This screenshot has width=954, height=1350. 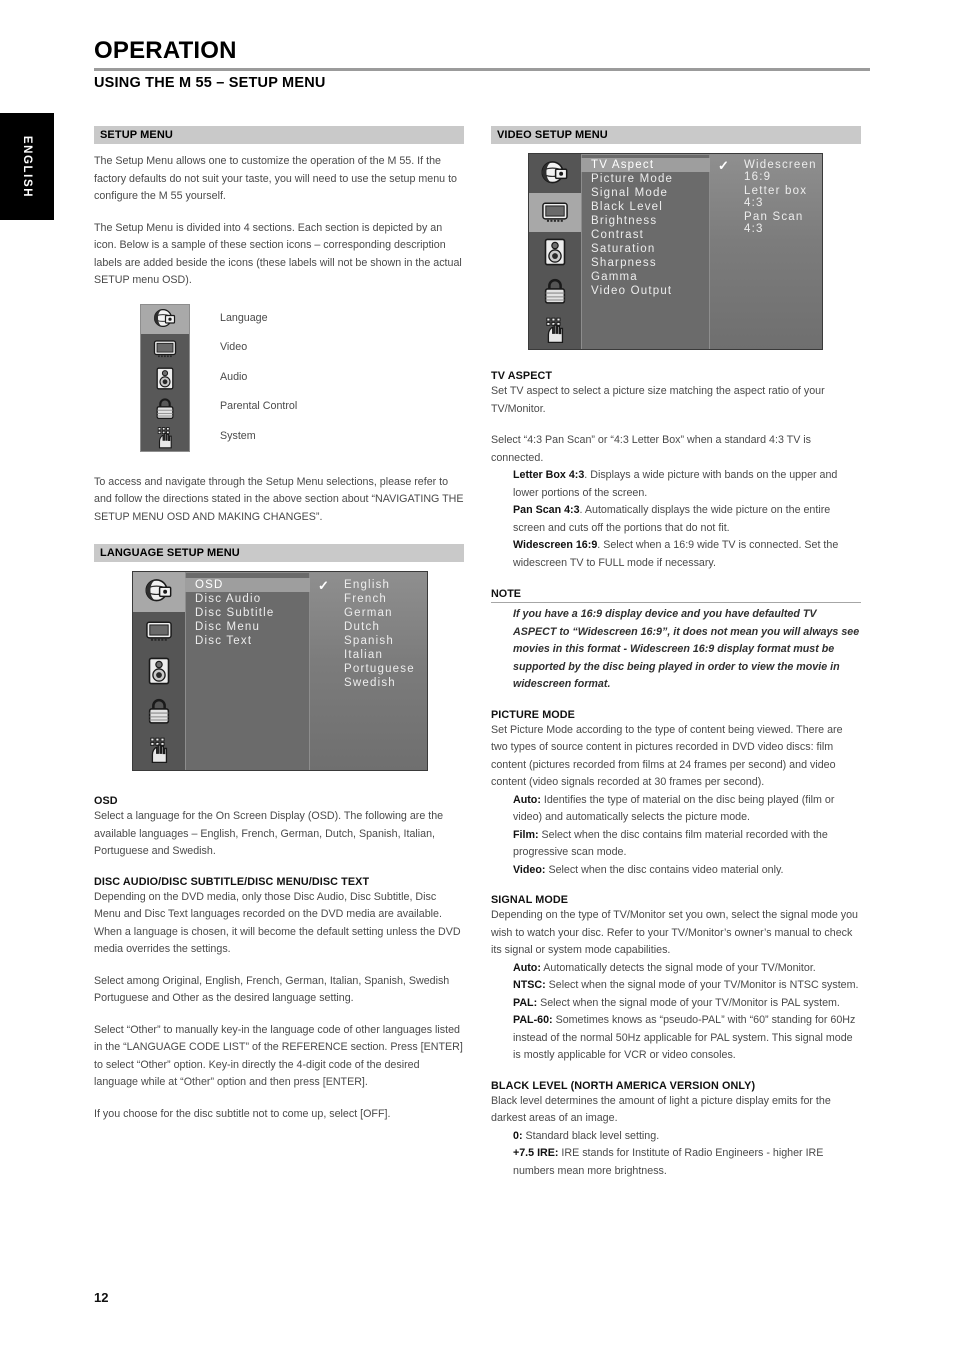 What do you see at coordinates (368, 627) in the screenshot?
I see `osd-option-dutch: Dutch` at bounding box center [368, 627].